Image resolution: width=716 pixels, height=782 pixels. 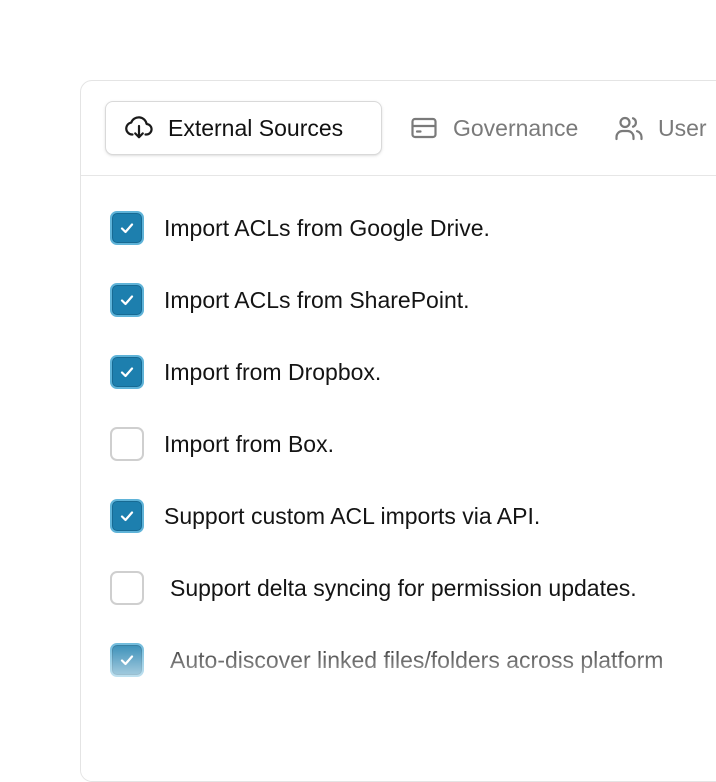 What do you see at coordinates (629, 128) in the screenshot?
I see `users-icon` at bounding box center [629, 128].